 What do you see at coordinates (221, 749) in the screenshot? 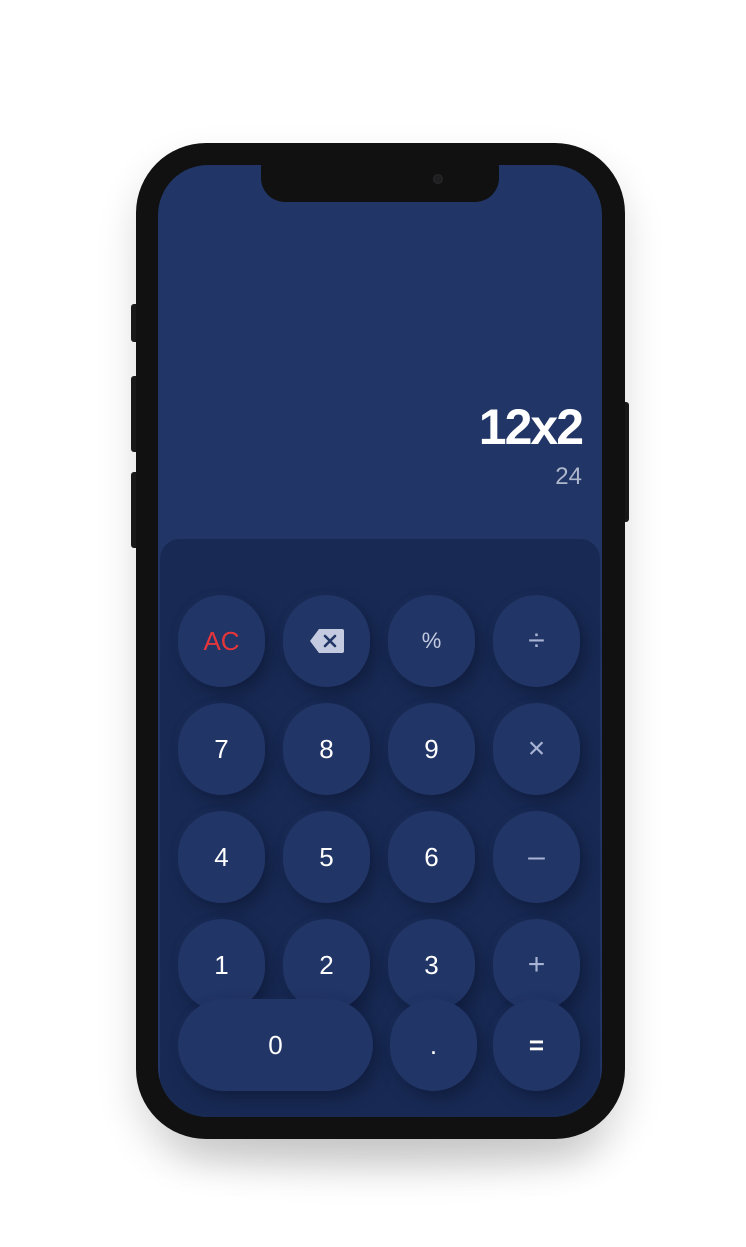
I see `digit-7-button: 7` at bounding box center [221, 749].